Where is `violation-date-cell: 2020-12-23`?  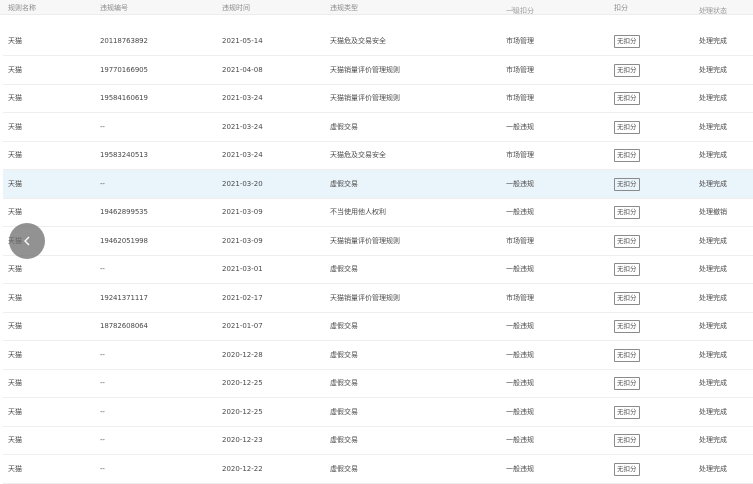 violation-date-cell: 2020-12-23 is located at coordinates (242, 440).